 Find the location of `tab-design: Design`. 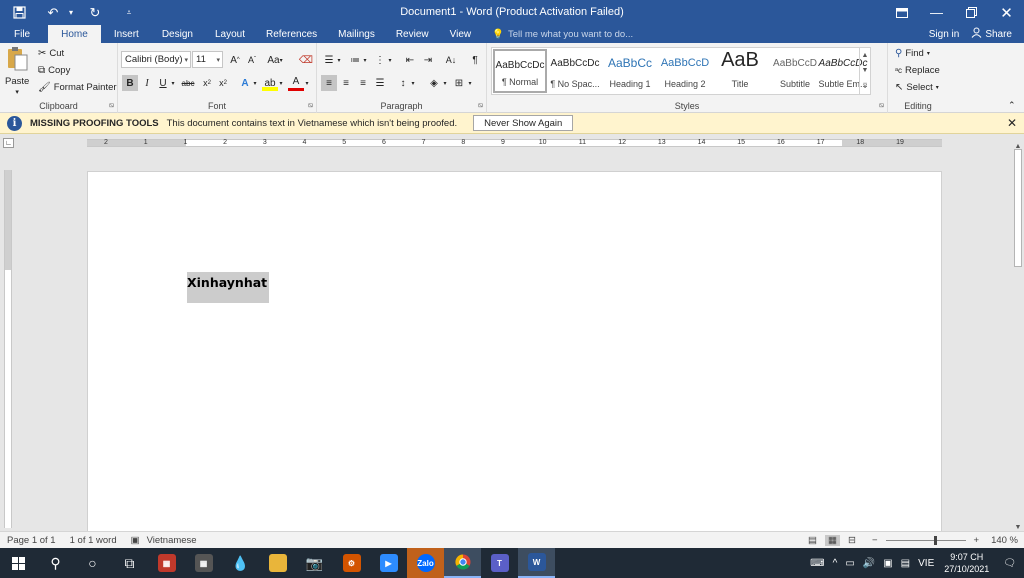

tab-design: Design is located at coordinates (175, 34).